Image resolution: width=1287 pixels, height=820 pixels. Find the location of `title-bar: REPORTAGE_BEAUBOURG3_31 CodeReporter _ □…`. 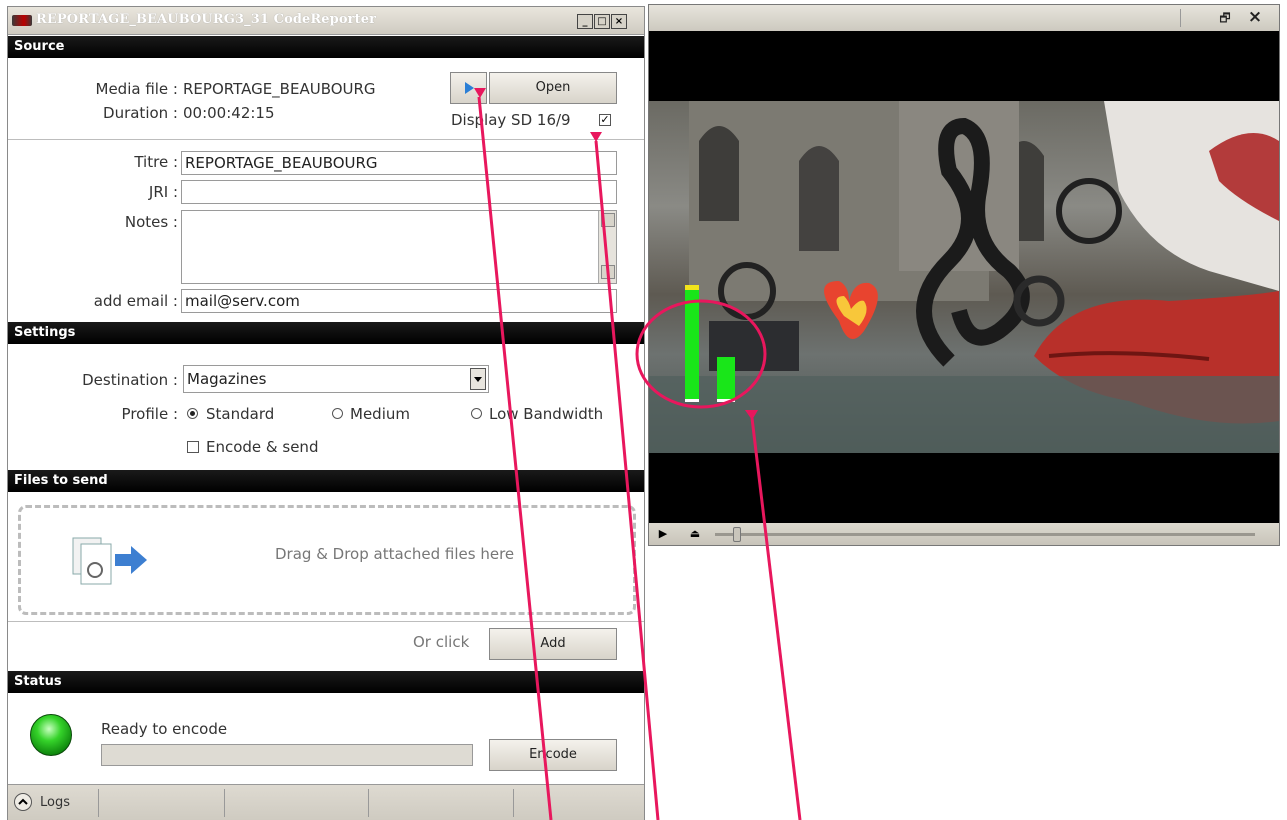

title-bar: REPORTAGE_BEAUBOURG3_31 CodeReporter _ □… is located at coordinates (326, 21).